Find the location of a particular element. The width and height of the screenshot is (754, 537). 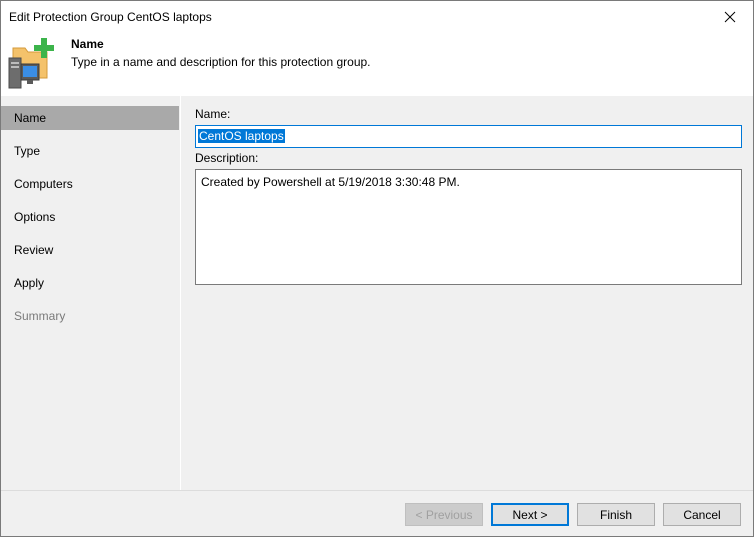

sidebar-item-options: Options is located at coordinates (90, 217).